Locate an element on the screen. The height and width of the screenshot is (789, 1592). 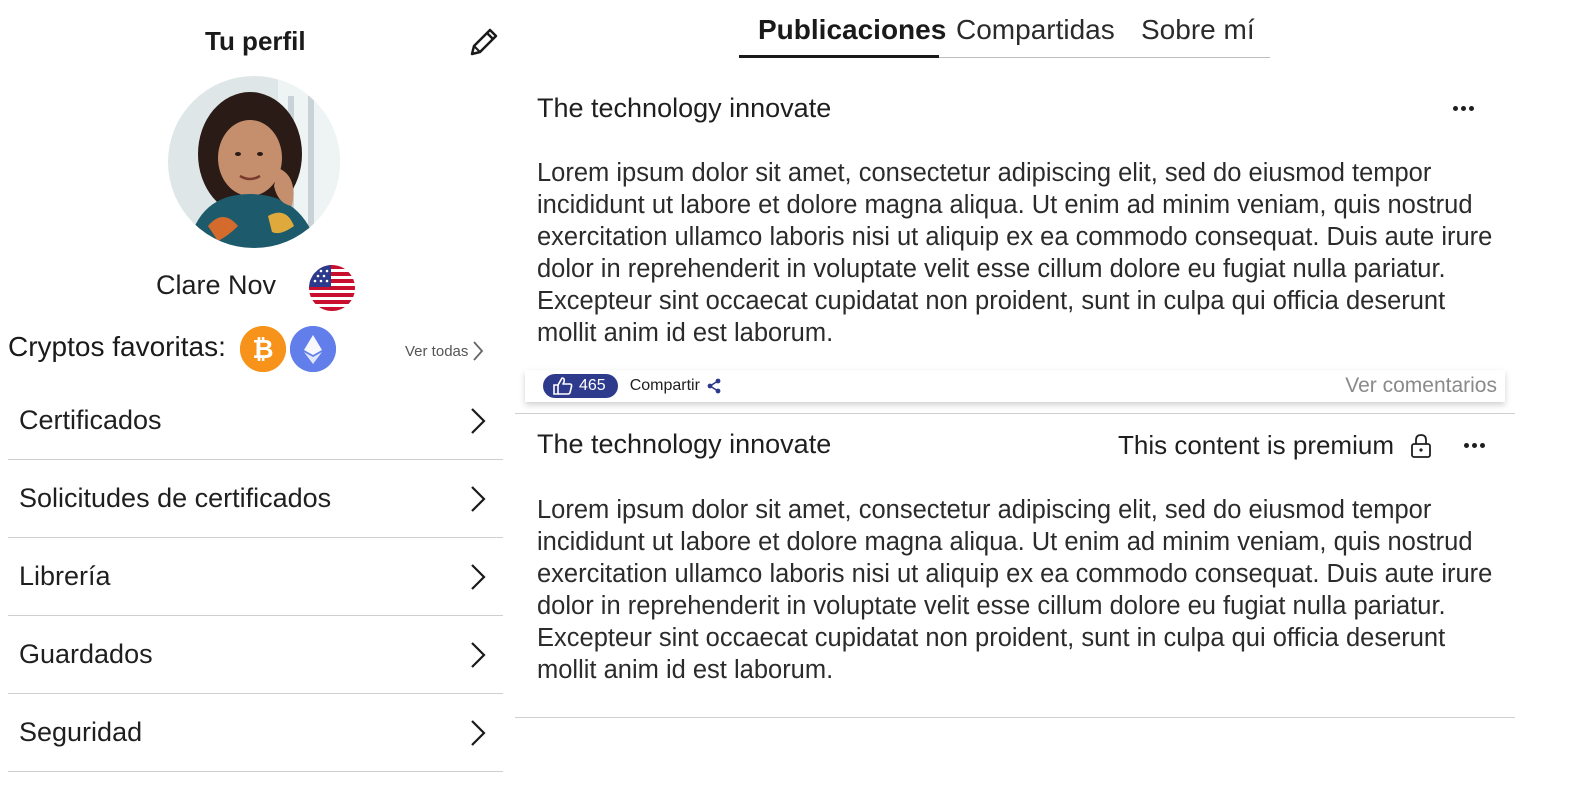
menu-item-solicitudes: Solicitudes de certificados is located at coordinates (255, 499).